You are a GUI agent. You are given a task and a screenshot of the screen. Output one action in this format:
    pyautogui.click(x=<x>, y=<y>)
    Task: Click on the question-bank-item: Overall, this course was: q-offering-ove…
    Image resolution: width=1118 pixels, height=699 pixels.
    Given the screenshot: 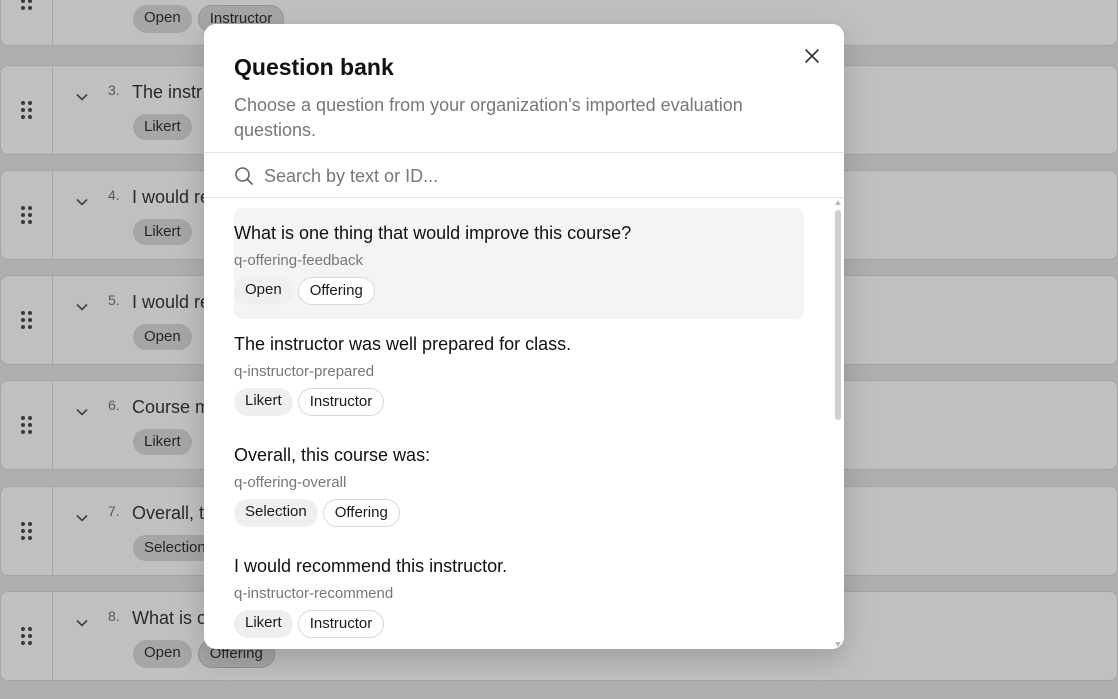 What is the action you would take?
    pyautogui.click(x=519, y=485)
    